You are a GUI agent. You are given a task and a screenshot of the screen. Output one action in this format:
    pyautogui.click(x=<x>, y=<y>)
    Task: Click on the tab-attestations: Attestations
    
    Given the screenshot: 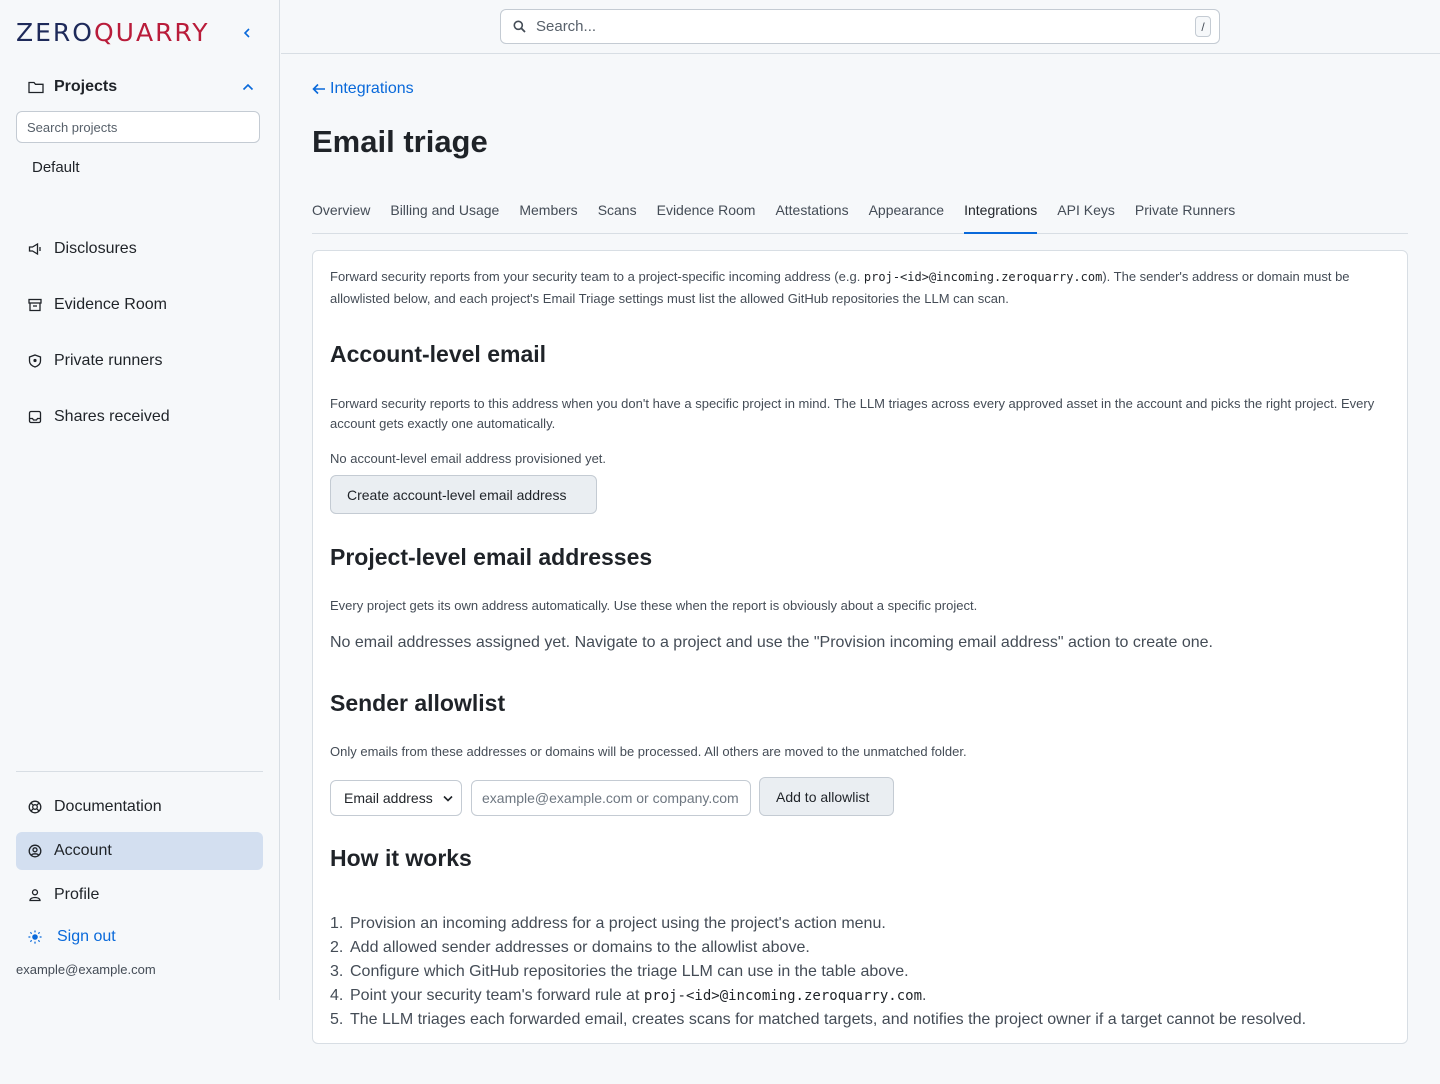 What is the action you would take?
    pyautogui.click(x=811, y=216)
    